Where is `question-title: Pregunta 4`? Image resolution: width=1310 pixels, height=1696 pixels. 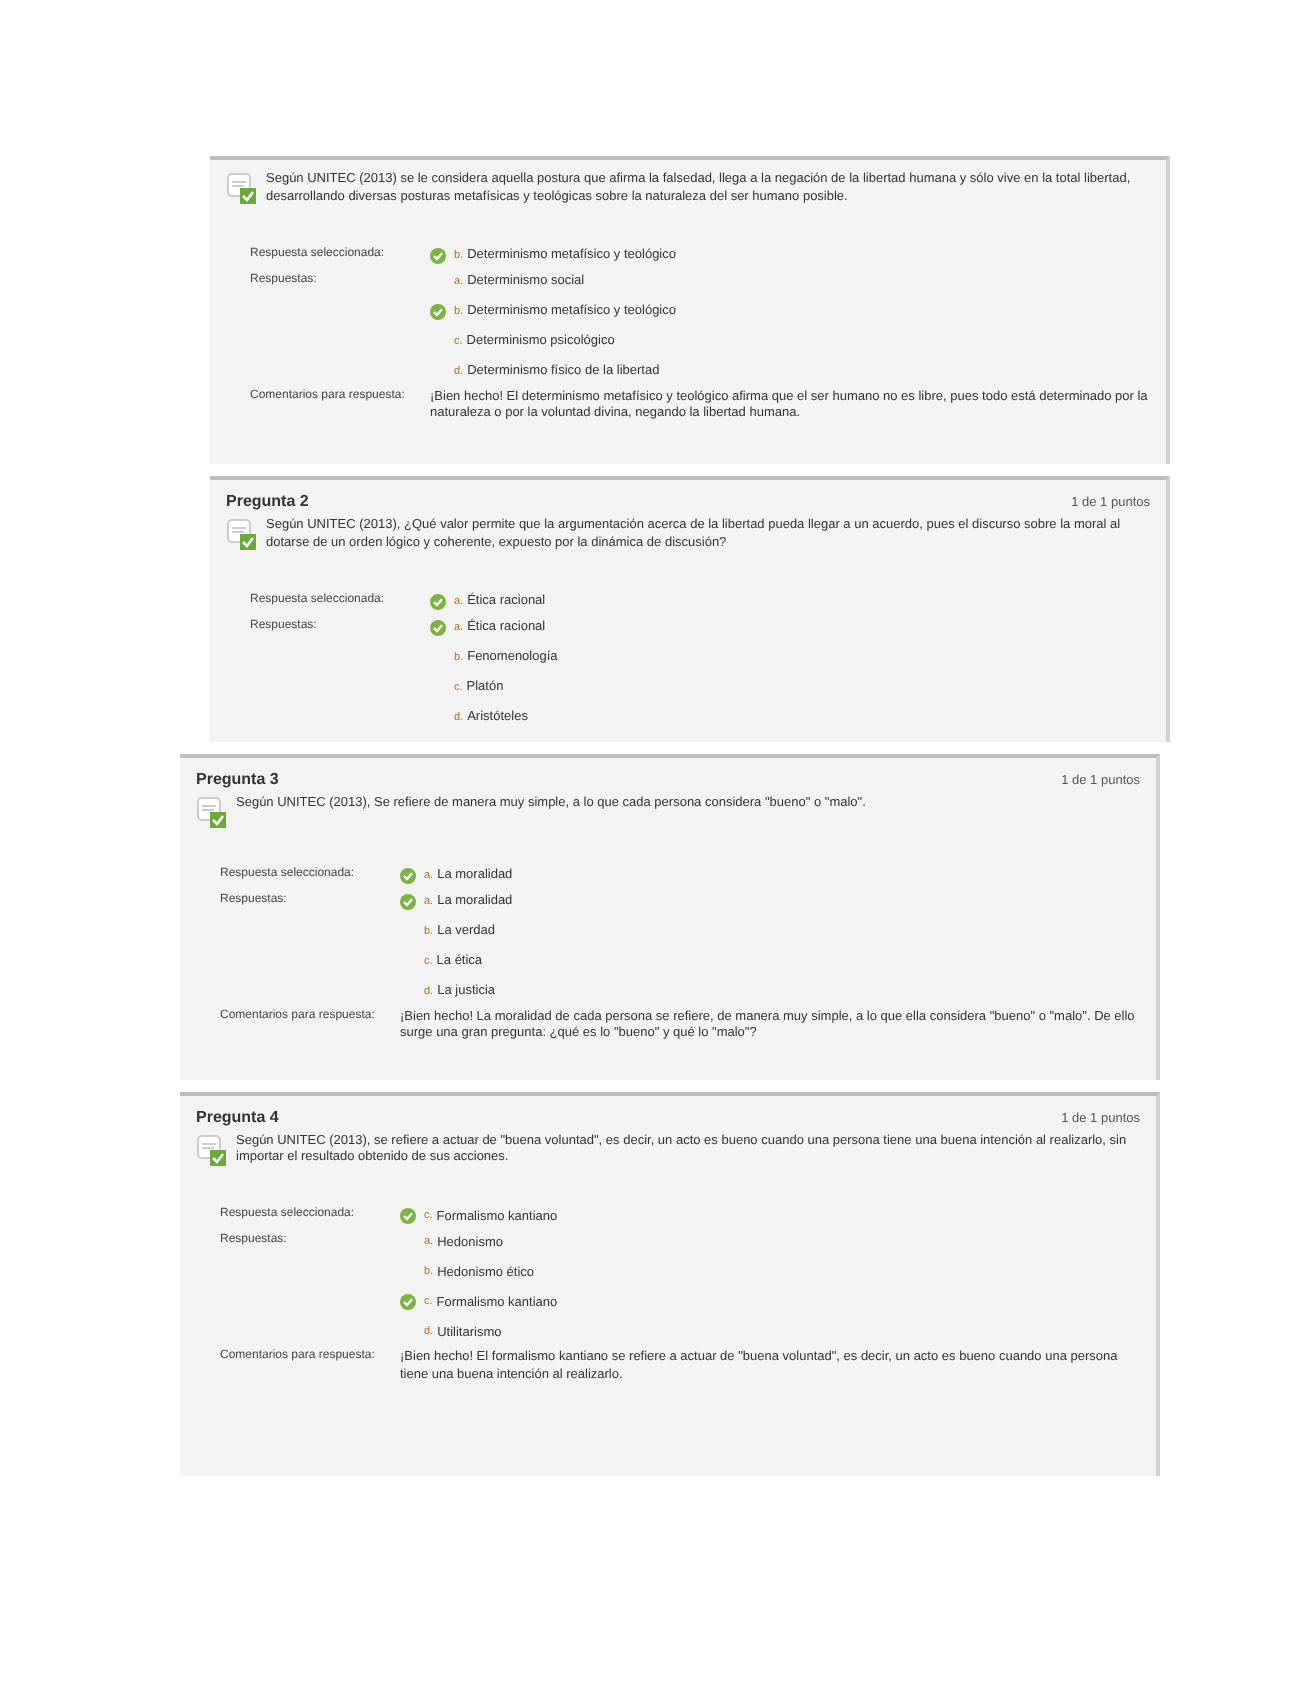 question-title: Pregunta 4 is located at coordinates (237, 1116).